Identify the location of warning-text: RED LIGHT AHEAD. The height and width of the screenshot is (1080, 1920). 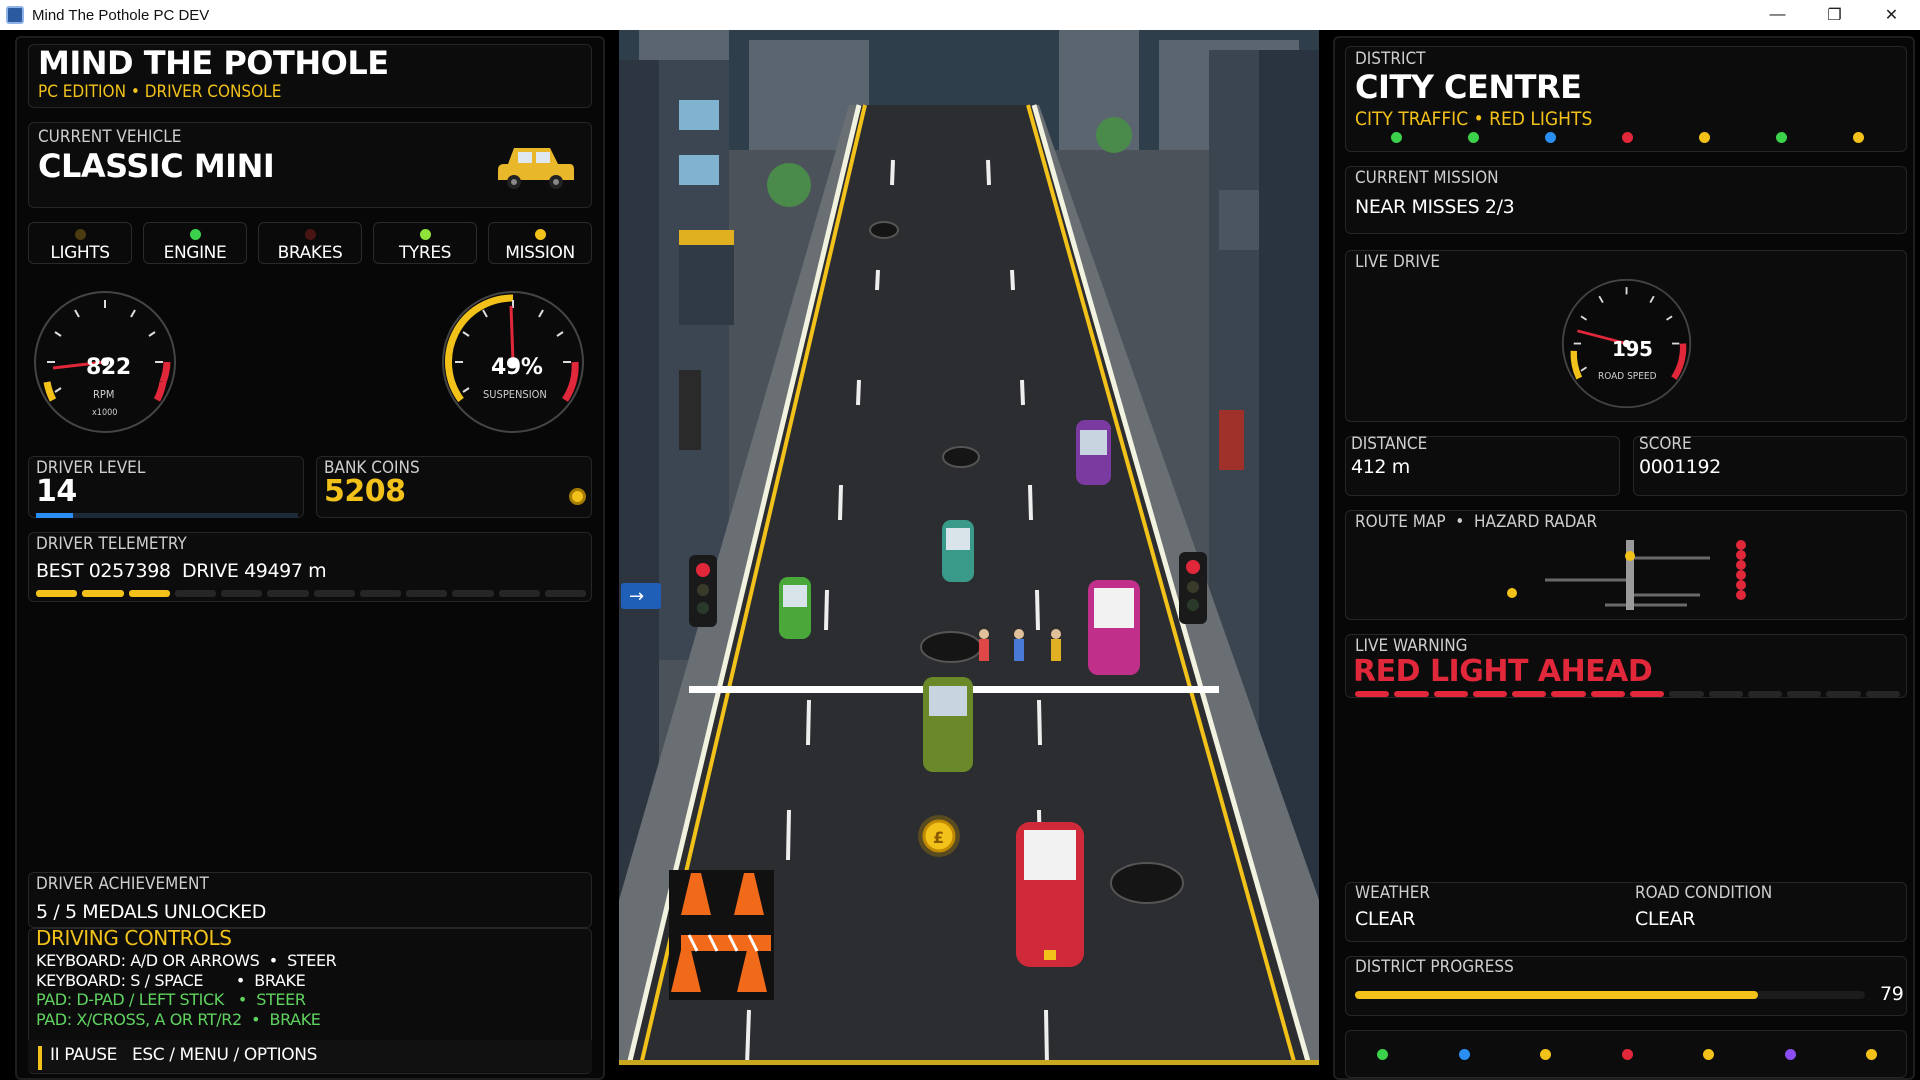
(1503, 671).